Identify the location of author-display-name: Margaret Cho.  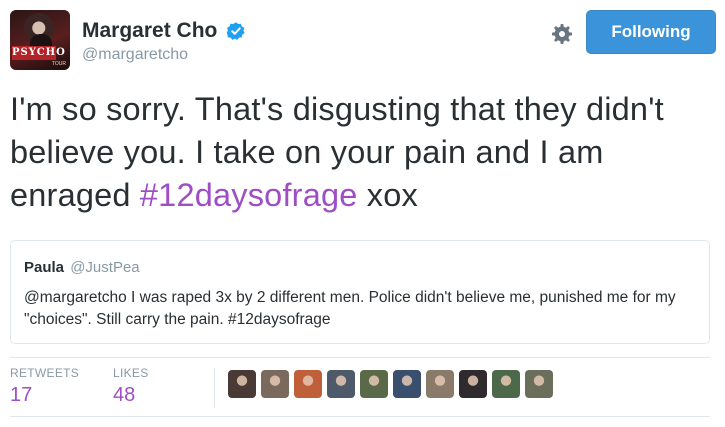
(149, 31).